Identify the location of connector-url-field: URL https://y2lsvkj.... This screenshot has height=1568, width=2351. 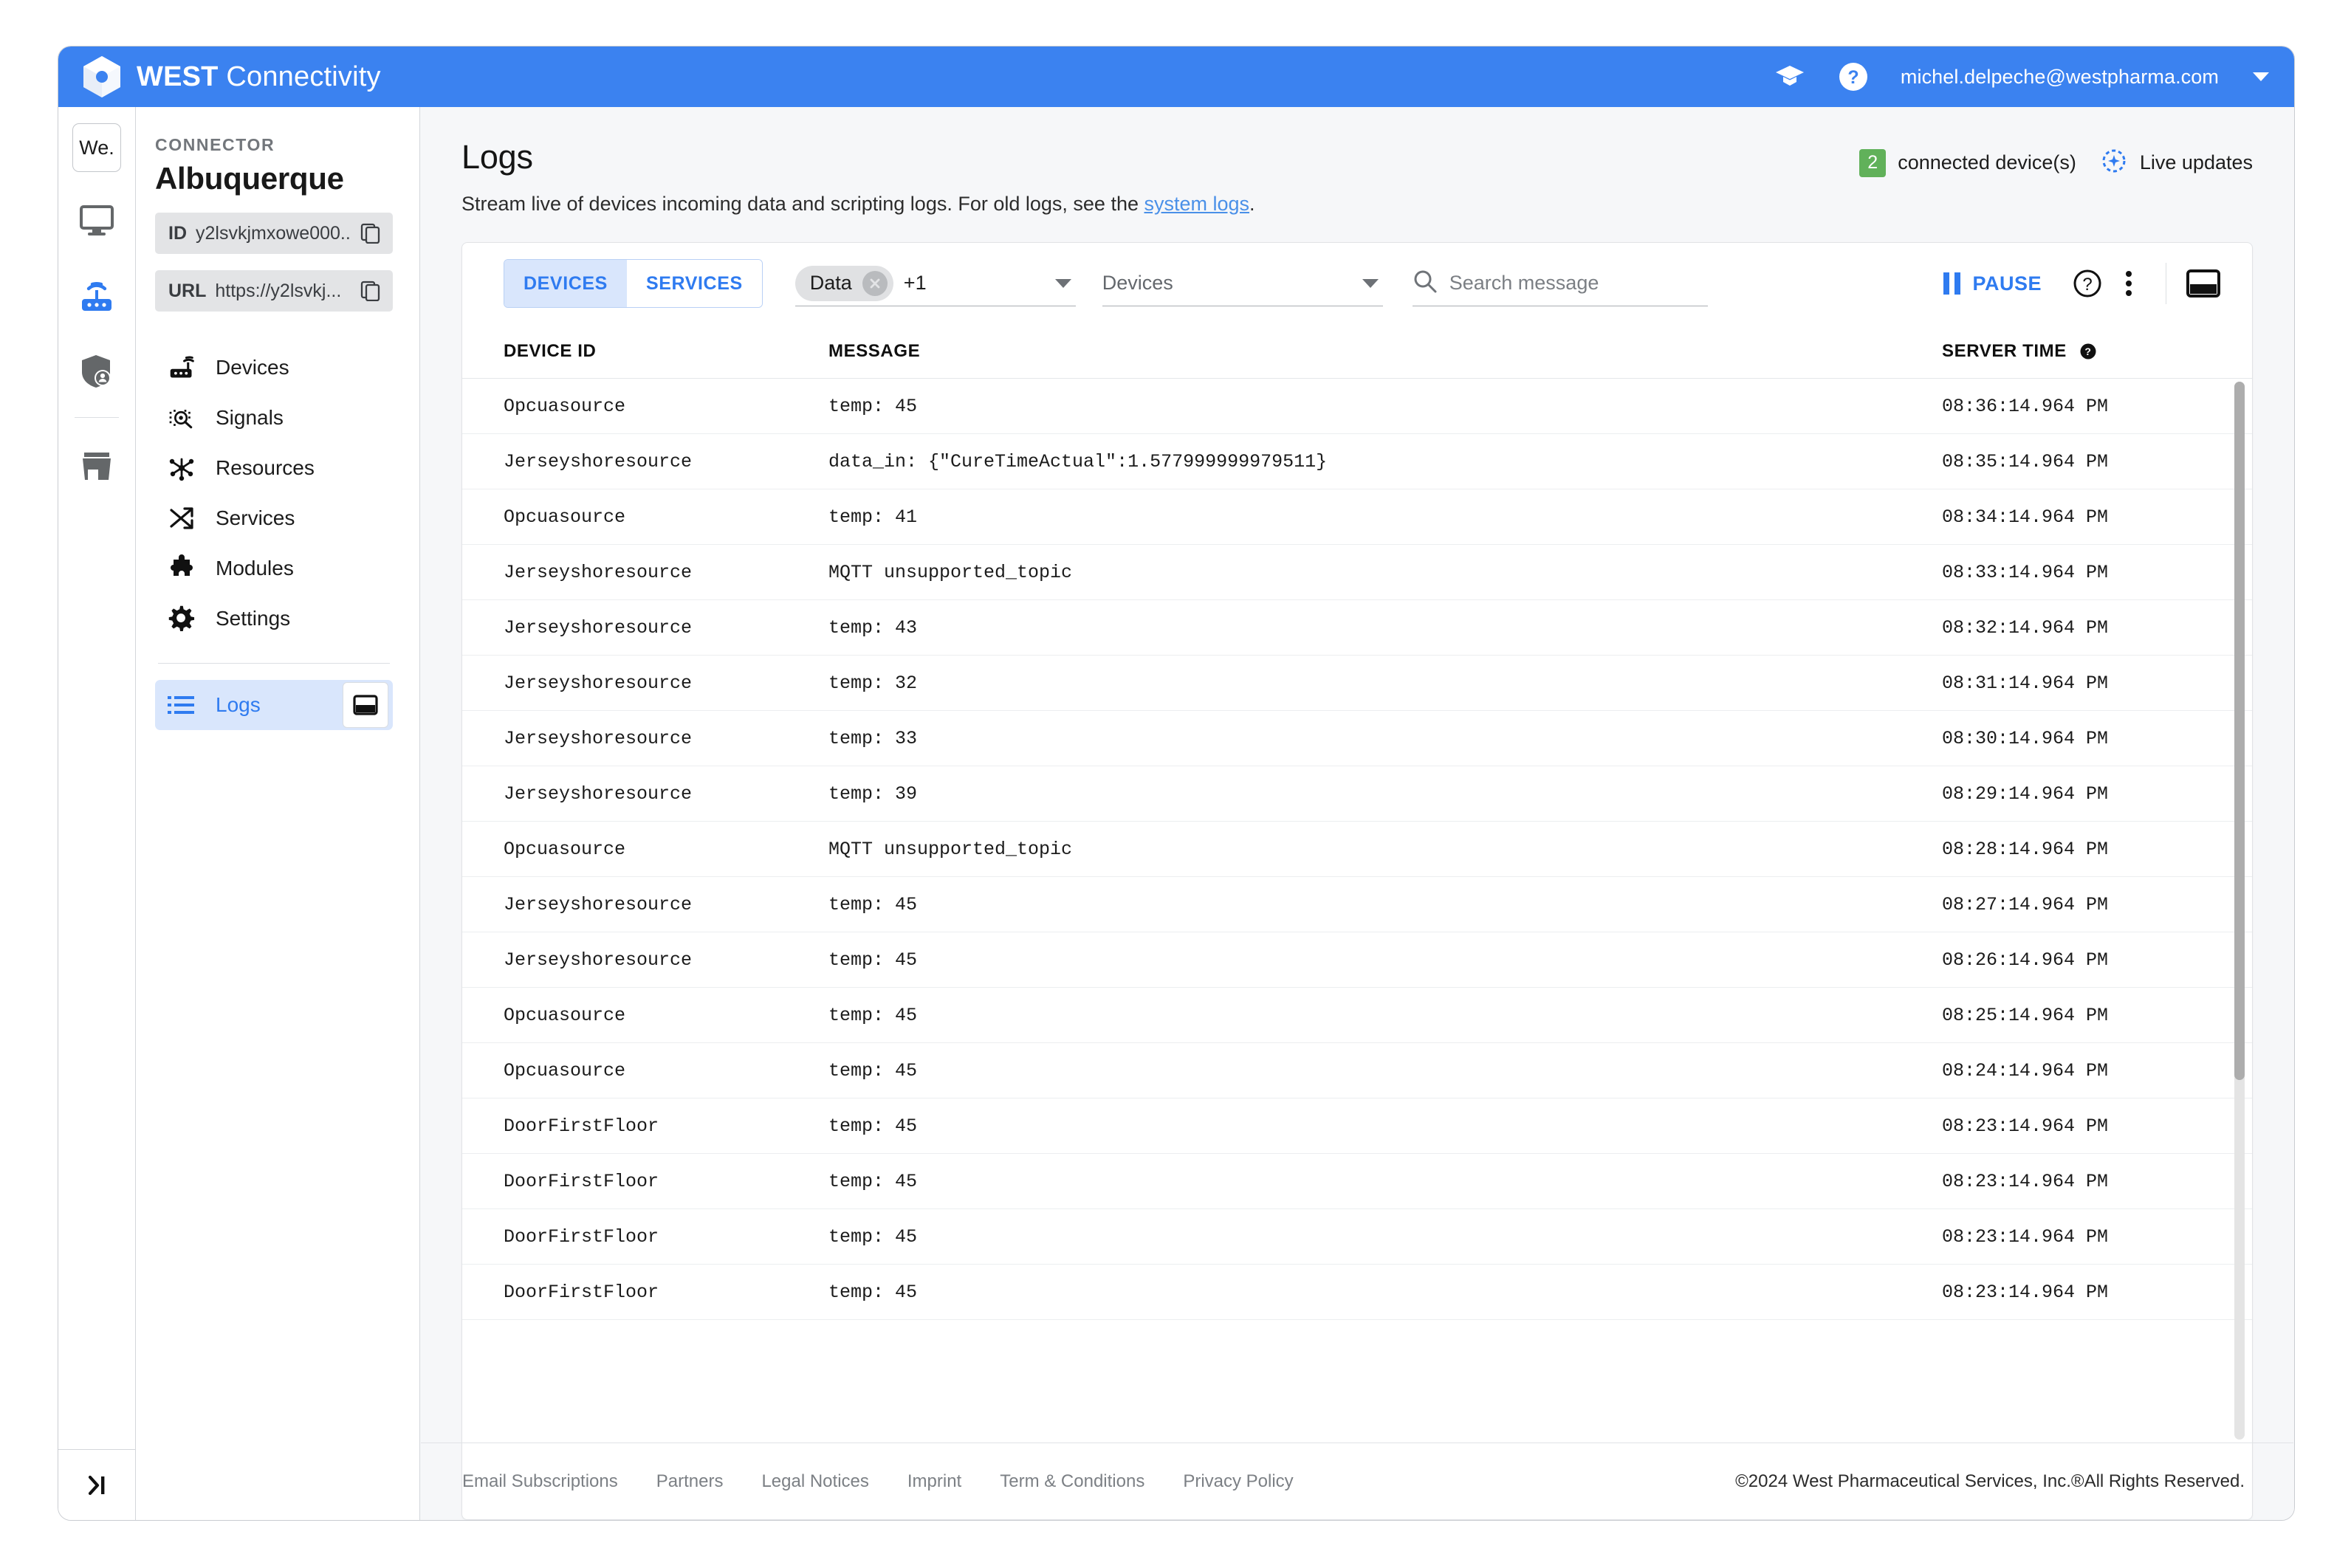
(274, 291).